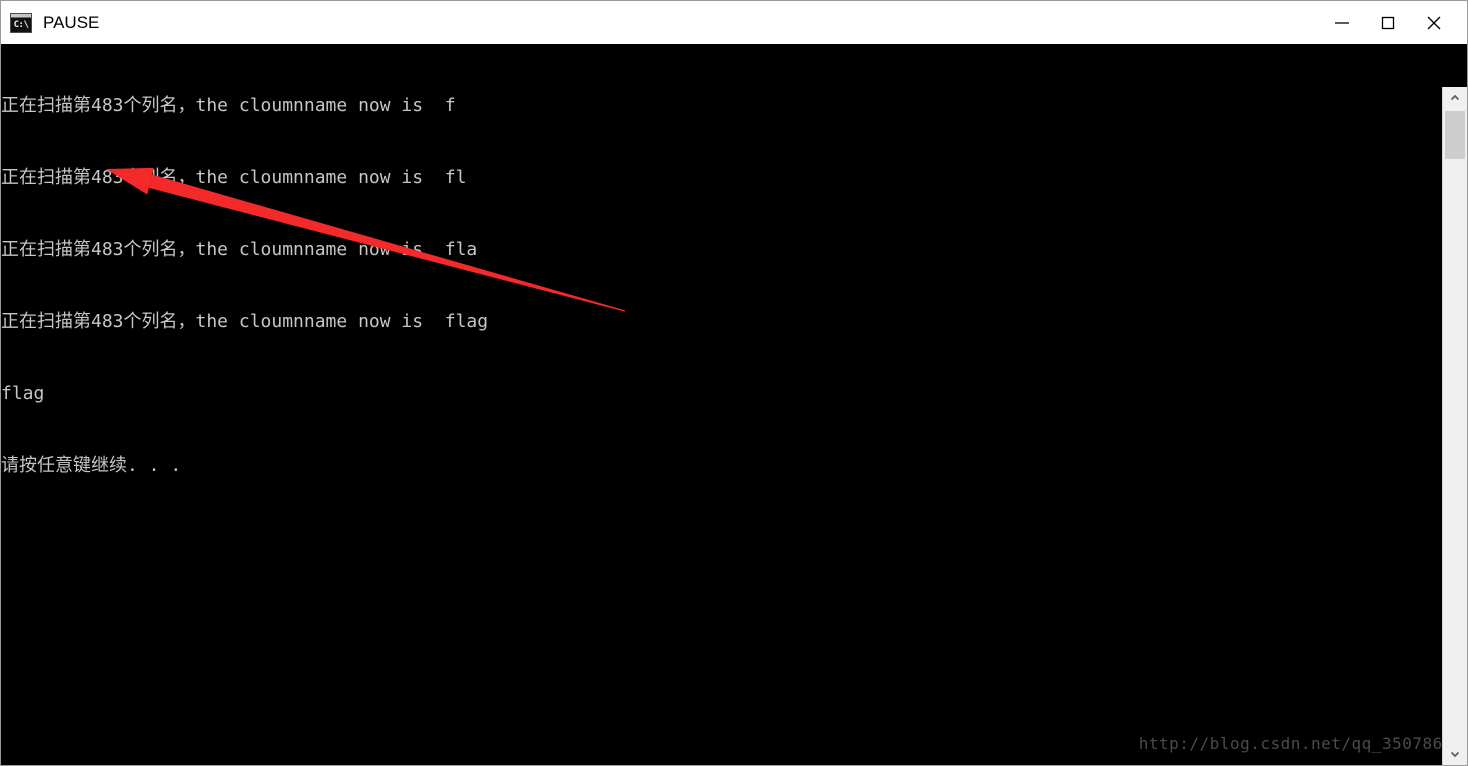  What do you see at coordinates (660, 22) in the screenshot?
I see `title-bar-left: ··· C:\ PAUSE` at bounding box center [660, 22].